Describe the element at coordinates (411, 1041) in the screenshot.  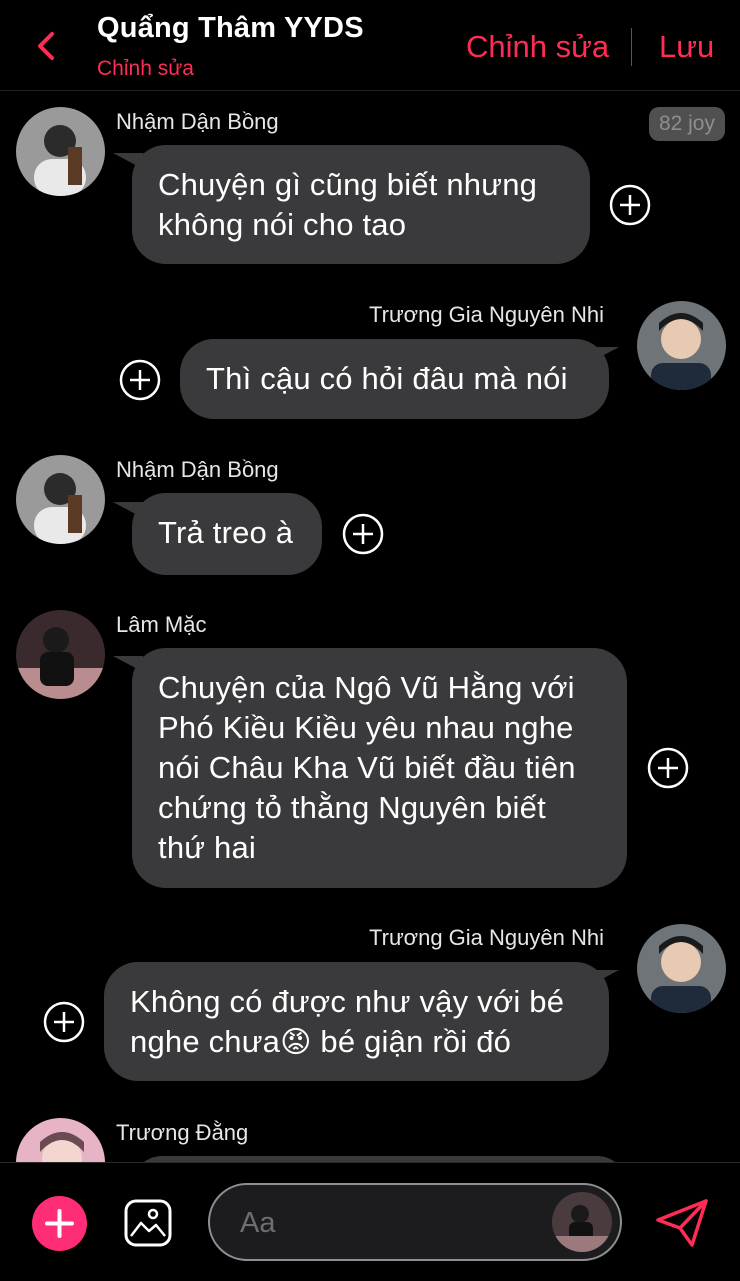
I see `message-text-continued: bé giận rồi đó` at that location.